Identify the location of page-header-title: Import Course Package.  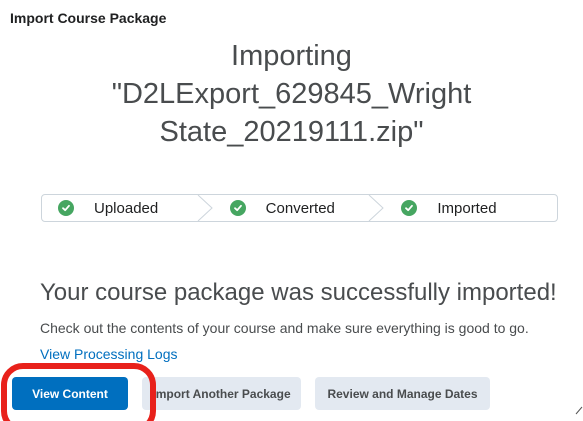
(88, 18).